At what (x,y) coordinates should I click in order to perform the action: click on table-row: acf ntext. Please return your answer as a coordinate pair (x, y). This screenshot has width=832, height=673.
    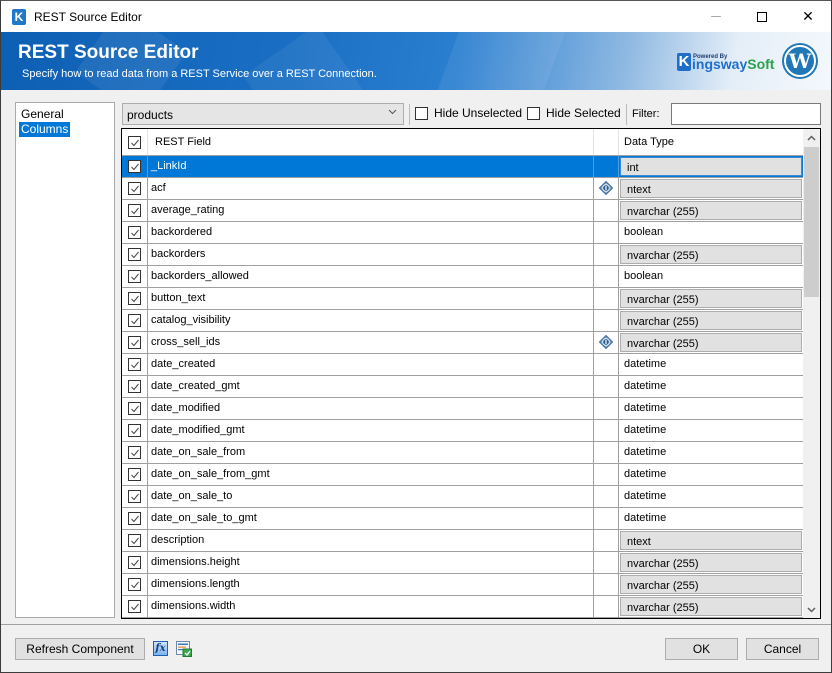
    Looking at the image, I should click on (462, 189).